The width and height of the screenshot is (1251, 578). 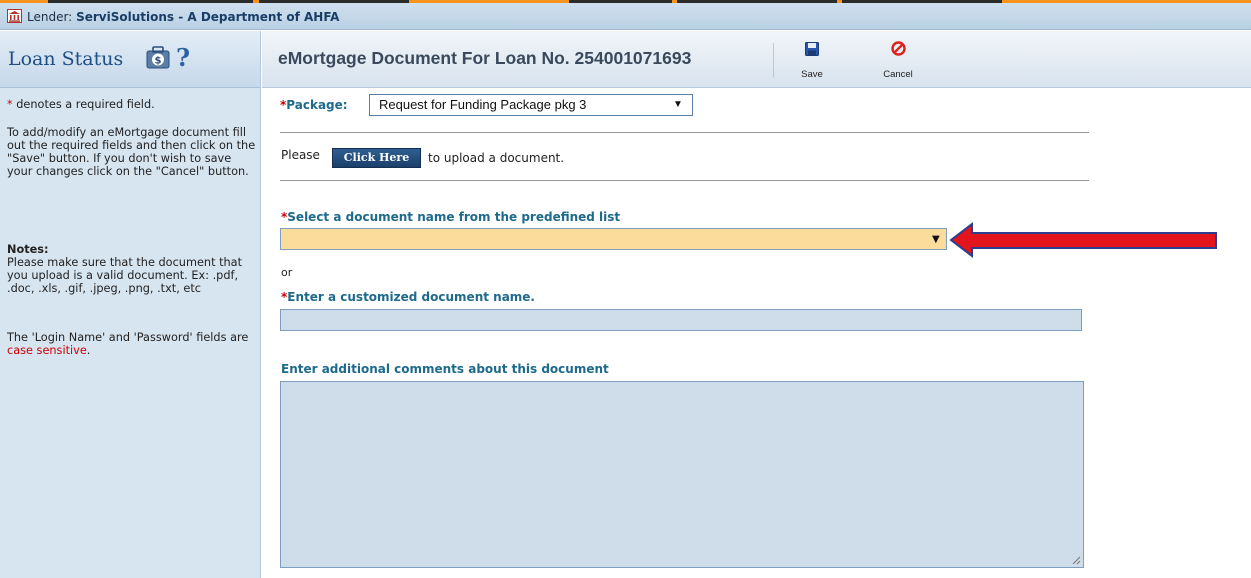 What do you see at coordinates (66, 59) in the screenshot?
I see `sidebar-title: Loan Status` at bounding box center [66, 59].